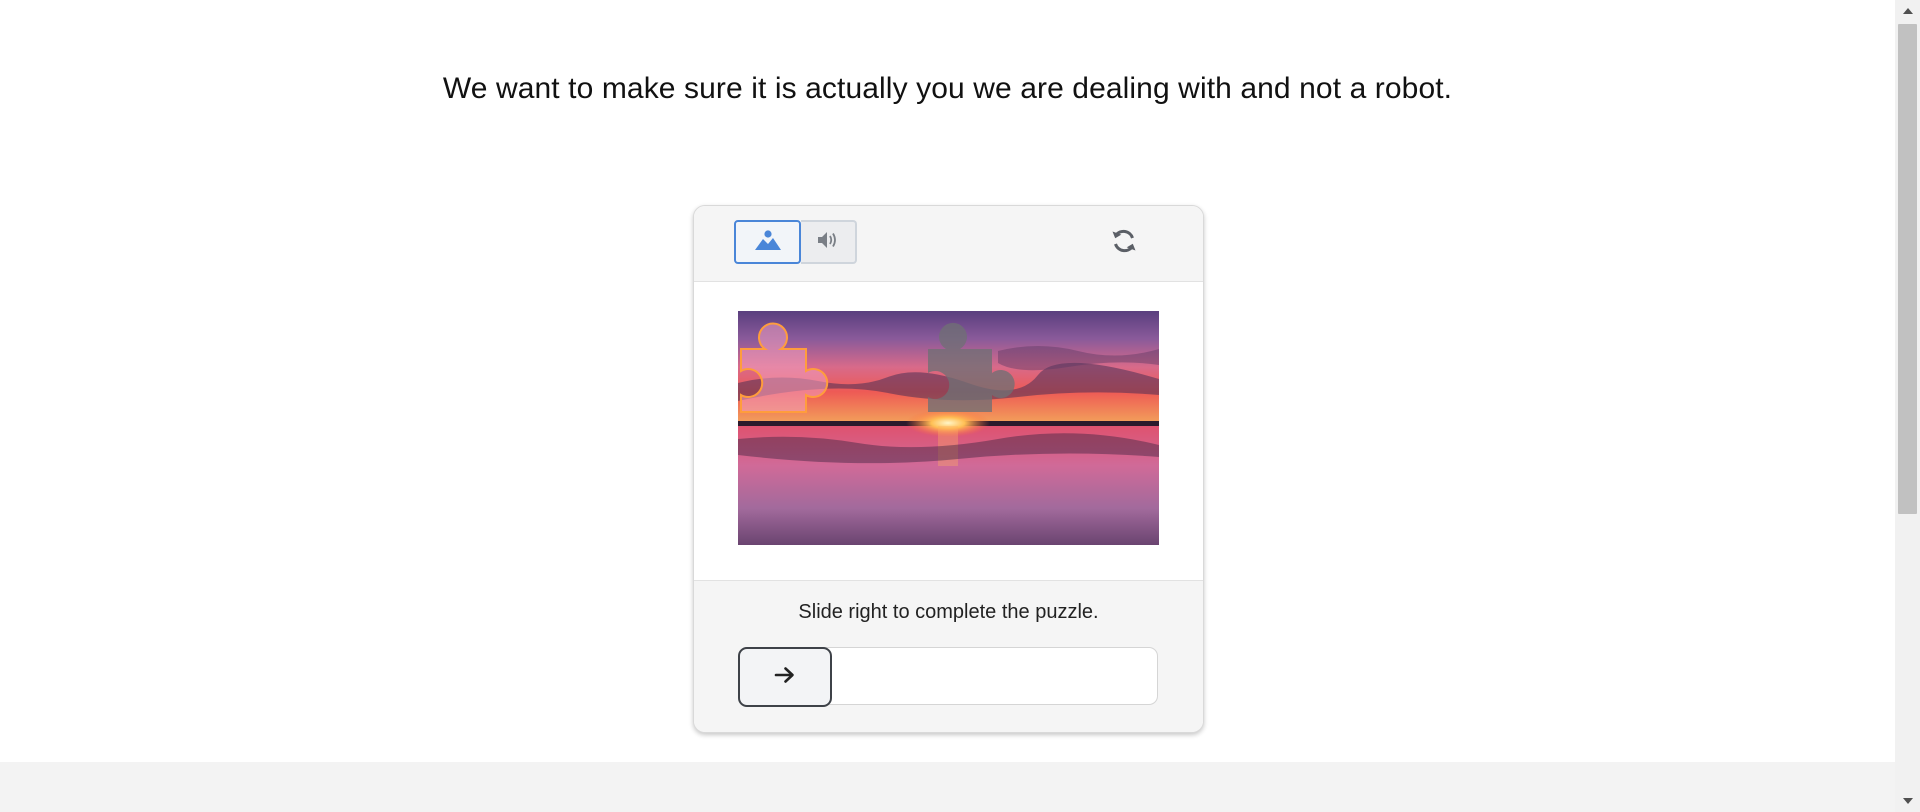 Image resolution: width=1920 pixels, height=812 pixels. Describe the element at coordinates (948, 656) in the screenshot. I see `captcha-footer: Slide right to complete the puzzle.` at that location.